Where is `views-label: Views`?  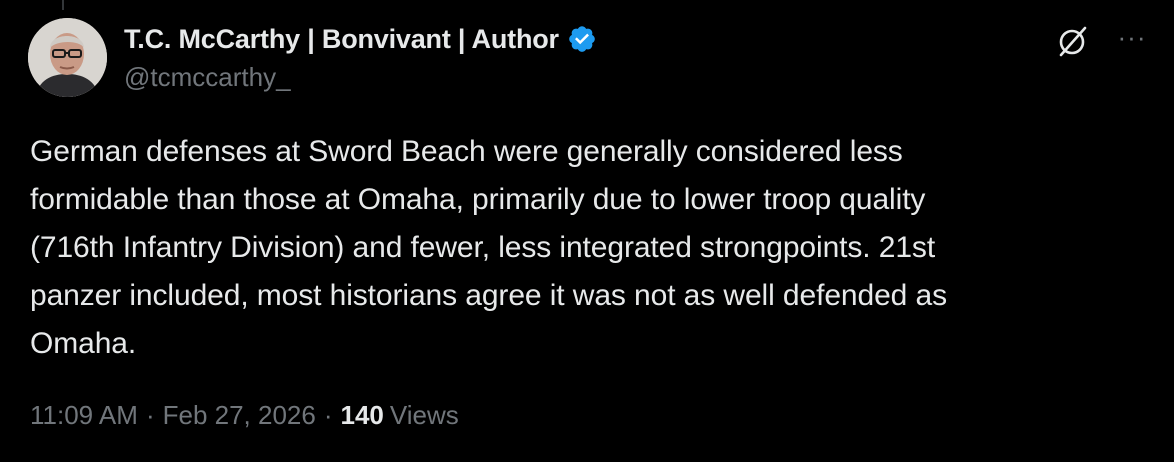 views-label: Views is located at coordinates (424, 415).